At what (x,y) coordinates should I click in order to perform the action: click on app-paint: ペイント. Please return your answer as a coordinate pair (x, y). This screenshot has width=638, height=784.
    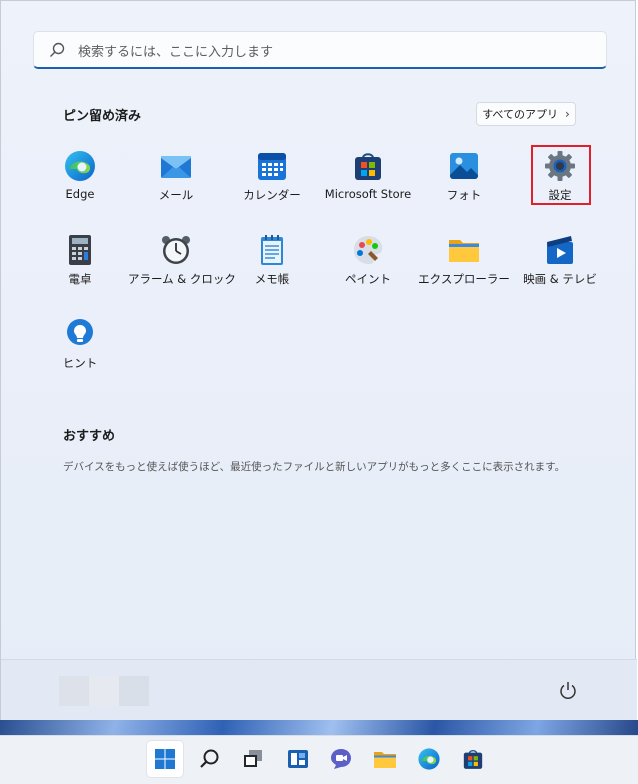
    Looking at the image, I should click on (368, 268).